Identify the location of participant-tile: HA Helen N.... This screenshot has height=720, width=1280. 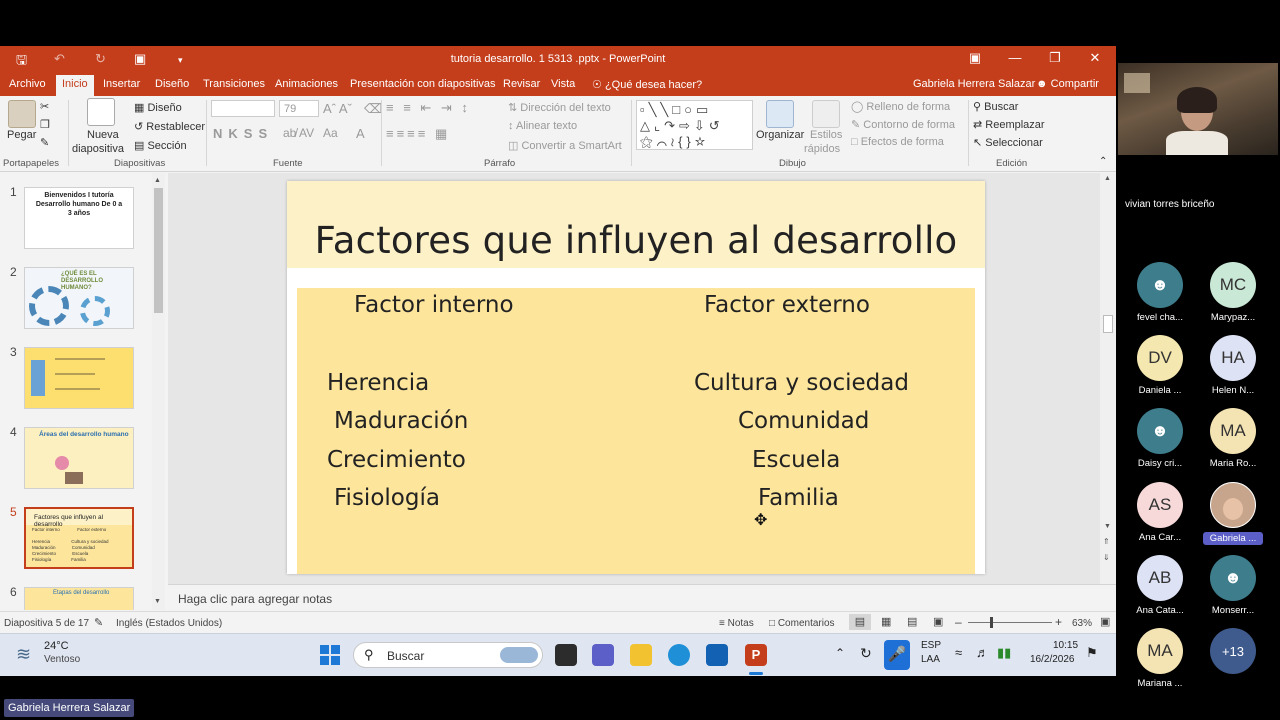
(1233, 365).